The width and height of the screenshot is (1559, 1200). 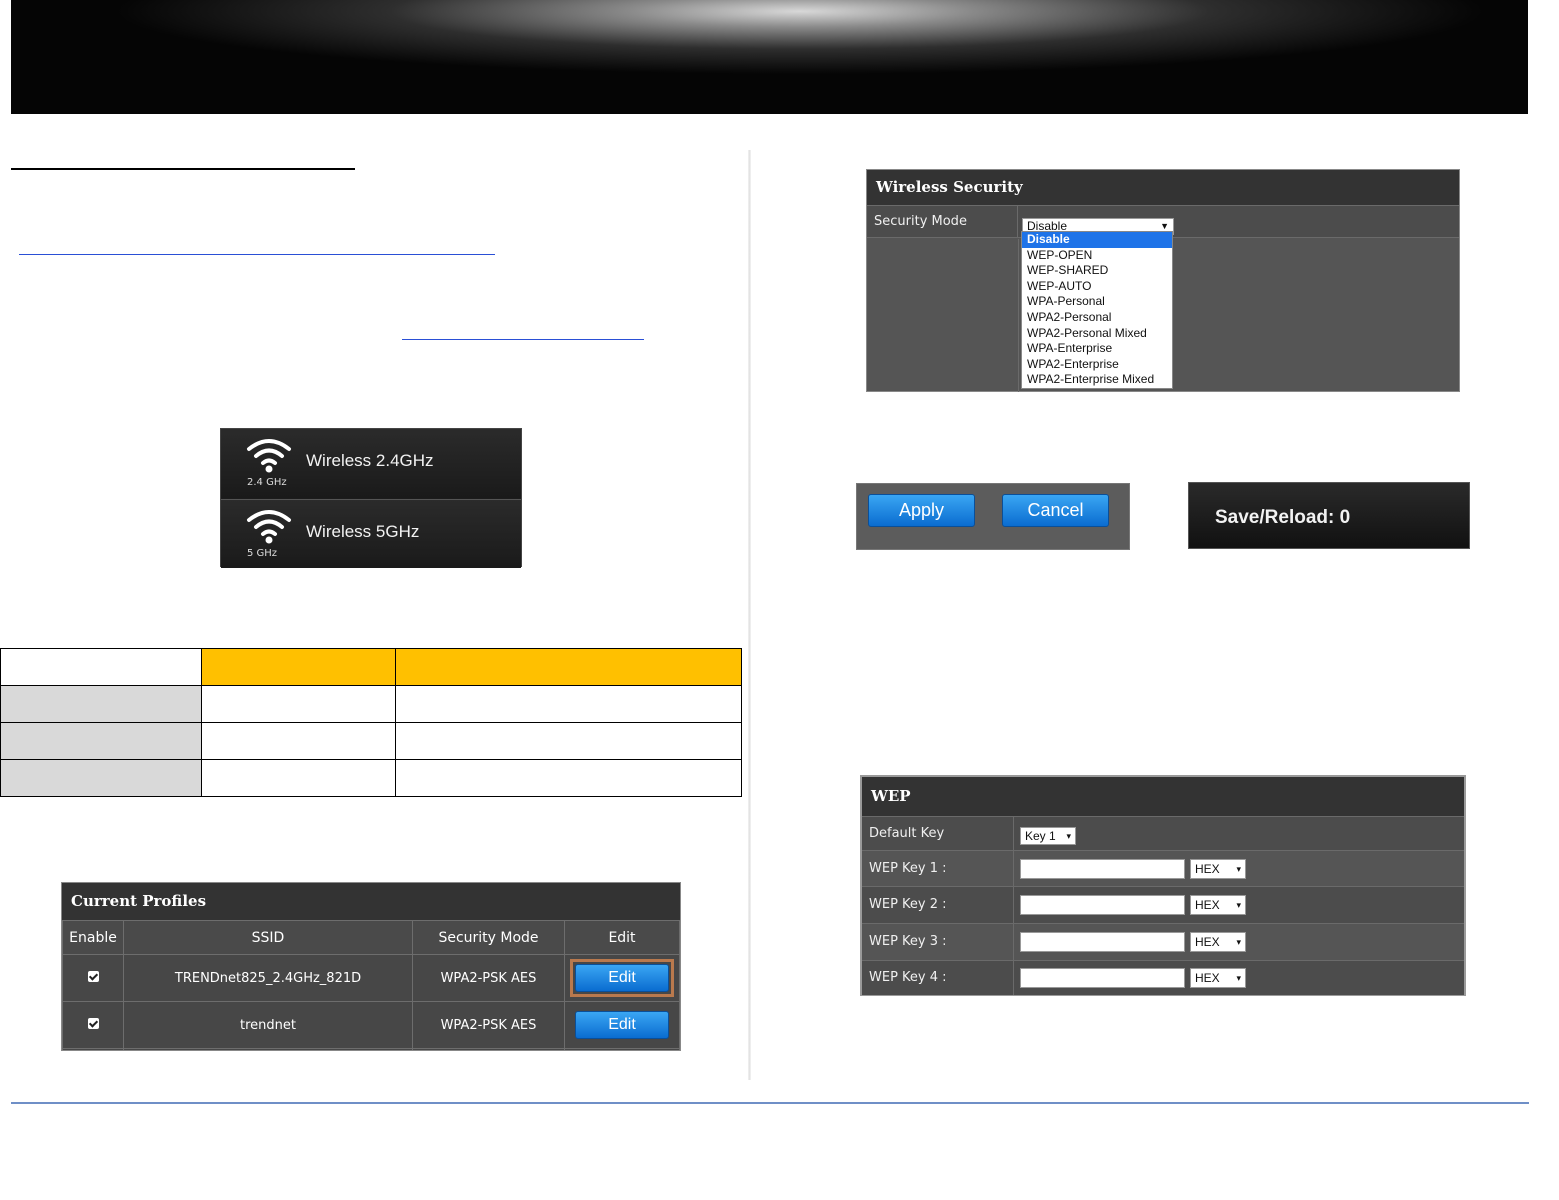 I want to click on band-item-5ghz: 5 GHz Wireless 5GHz, so click(x=371, y=533).